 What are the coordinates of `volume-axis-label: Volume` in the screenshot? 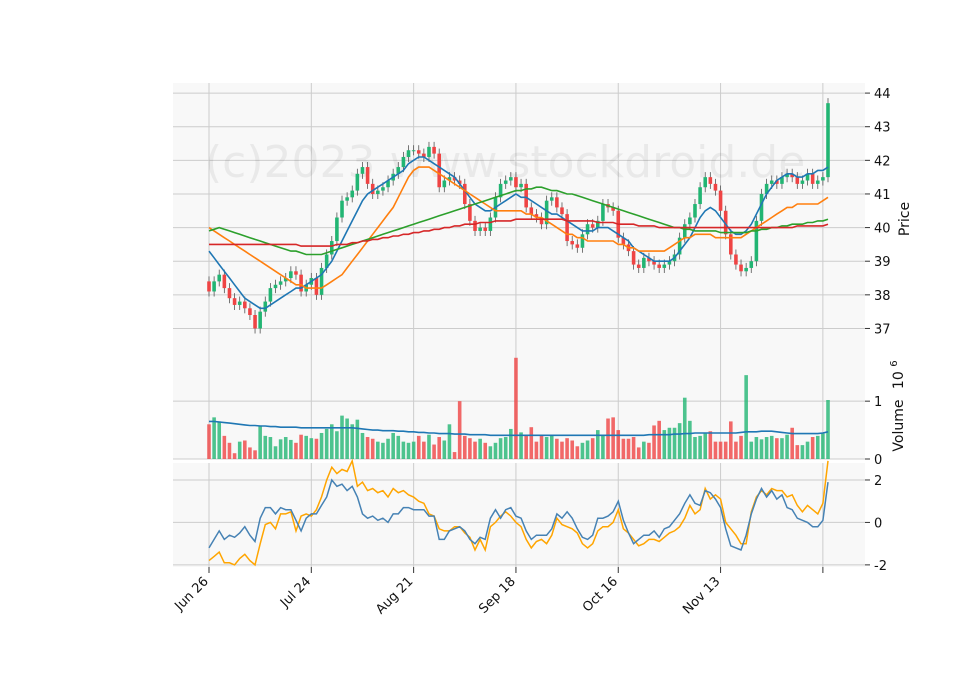 It's located at (899, 426).